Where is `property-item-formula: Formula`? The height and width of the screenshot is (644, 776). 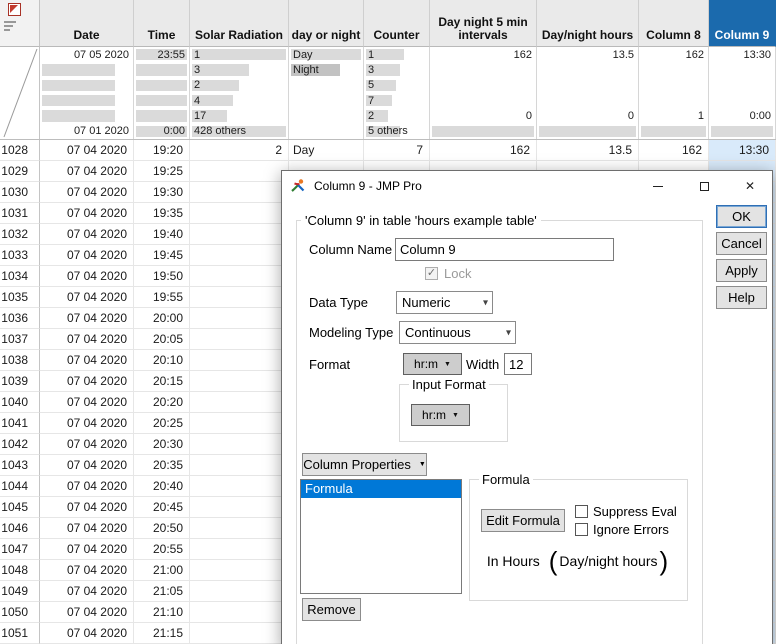 property-item-formula: Formula is located at coordinates (381, 489).